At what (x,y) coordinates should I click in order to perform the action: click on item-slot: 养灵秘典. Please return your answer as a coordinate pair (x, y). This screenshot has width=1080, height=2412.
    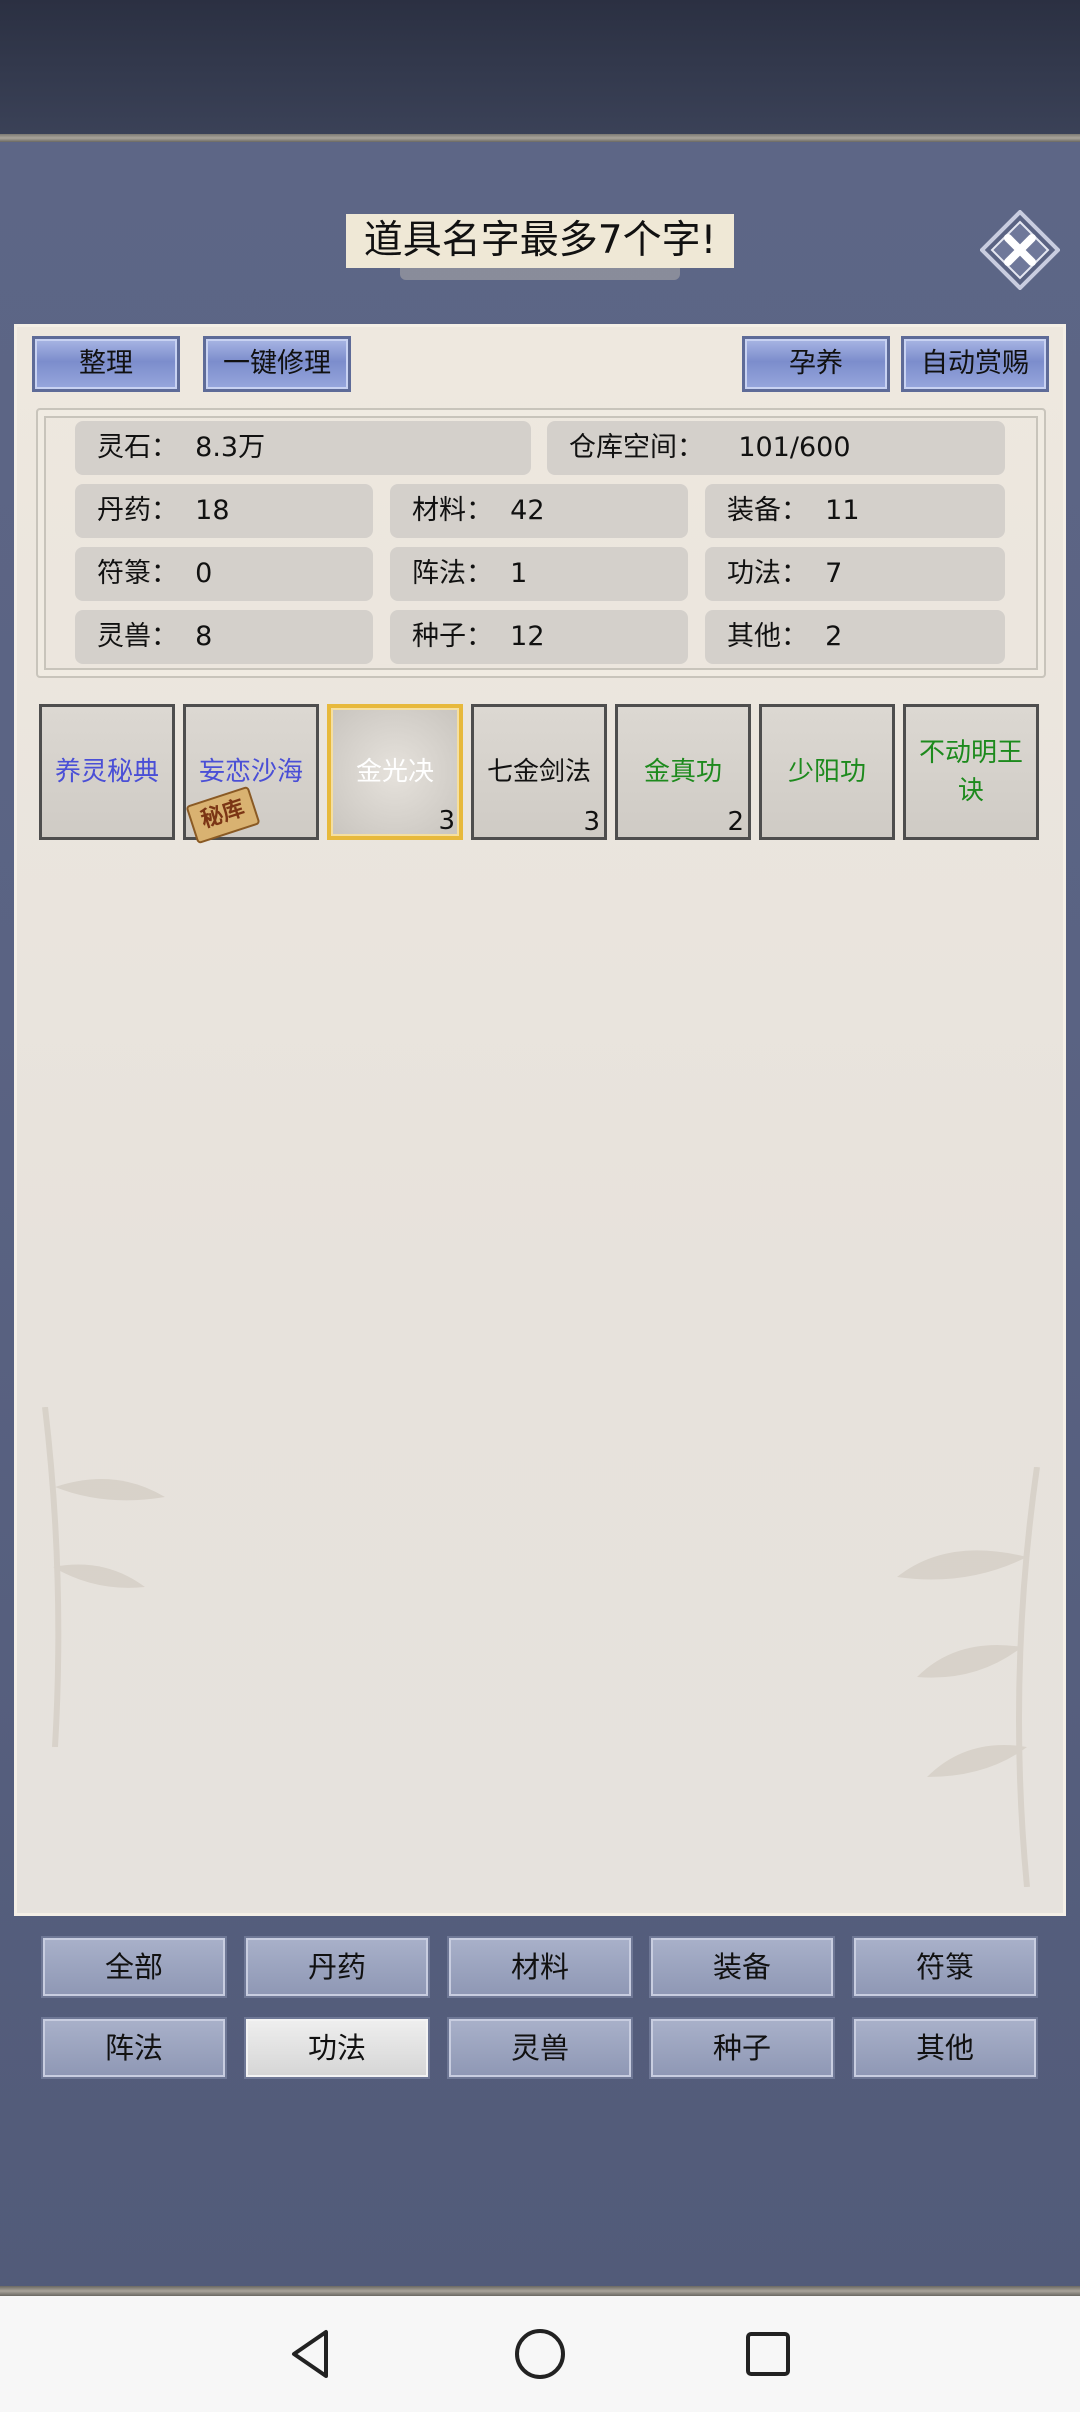
    Looking at the image, I should click on (107, 772).